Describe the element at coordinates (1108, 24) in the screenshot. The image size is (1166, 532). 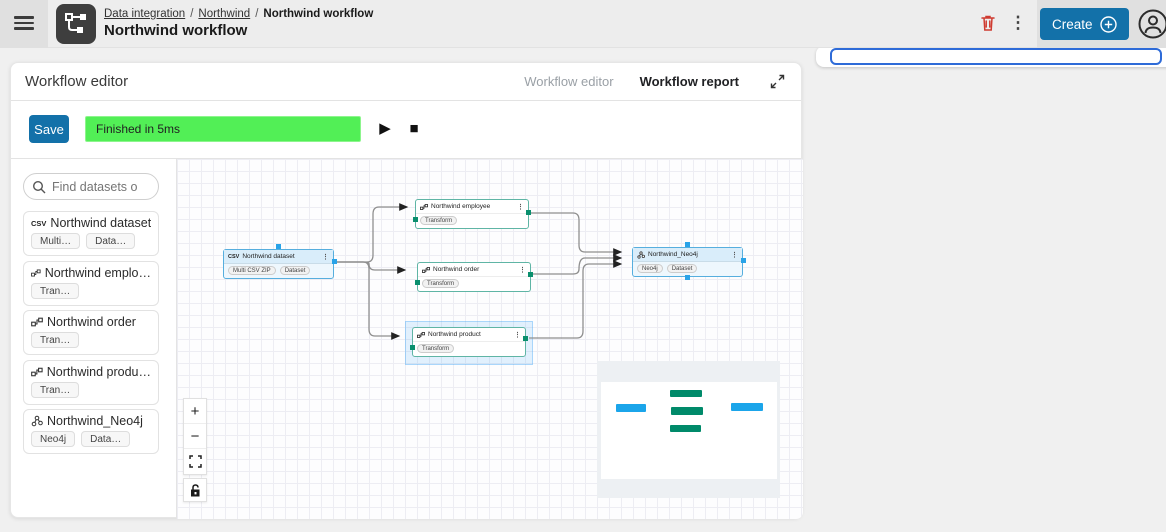
I see `plus-circle-icon` at that location.